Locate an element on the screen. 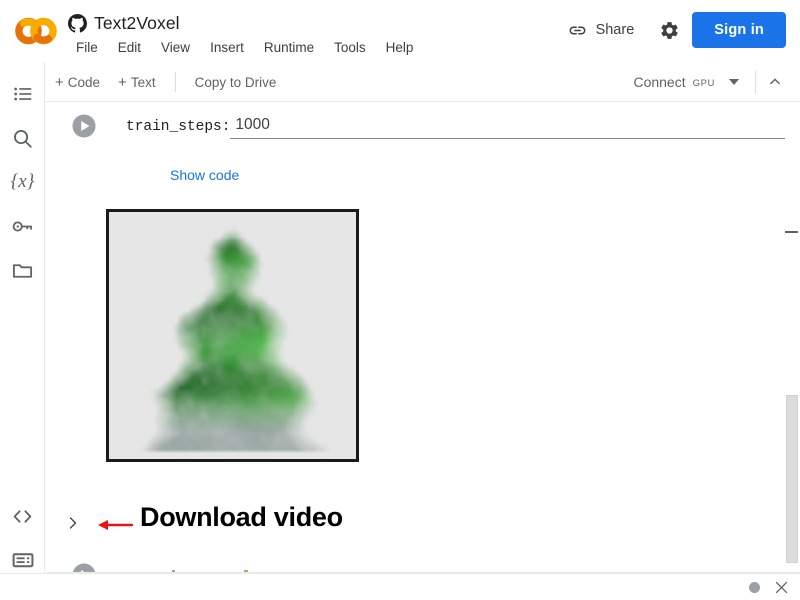  sidebar-item-variables: {x} is located at coordinates (22, 182).